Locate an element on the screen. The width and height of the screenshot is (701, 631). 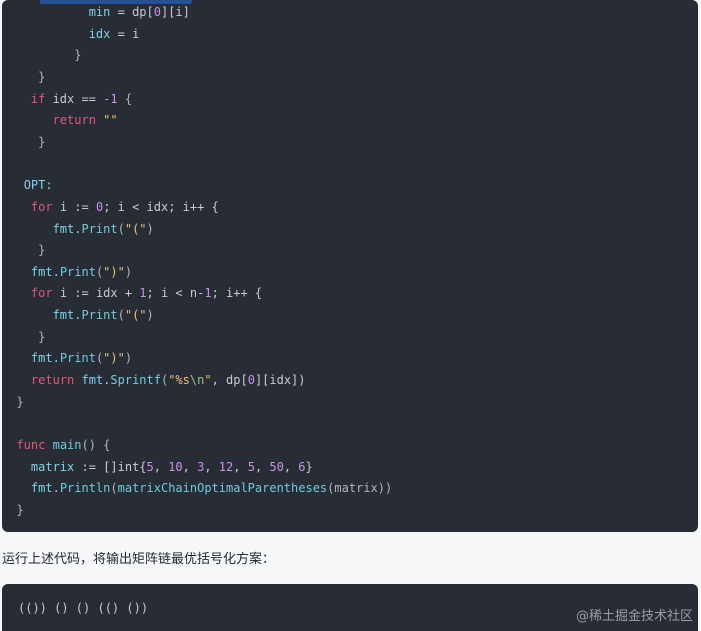
code-line: for i := idx + 1; i < n-1; i++ { is located at coordinates (132, 293).